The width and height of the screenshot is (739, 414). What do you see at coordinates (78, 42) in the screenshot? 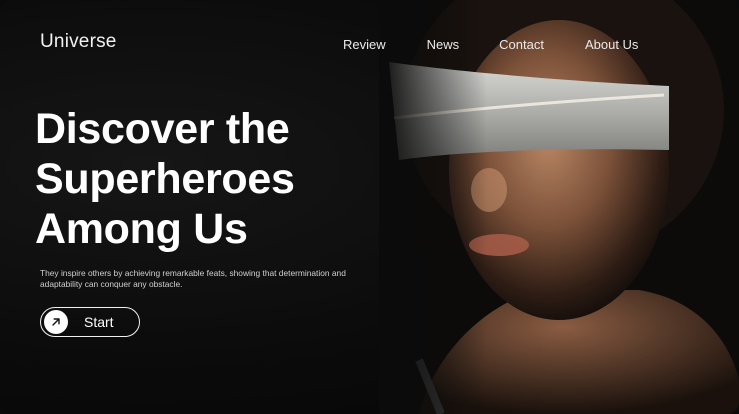
I see `brand-logo: Universe` at bounding box center [78, 42].